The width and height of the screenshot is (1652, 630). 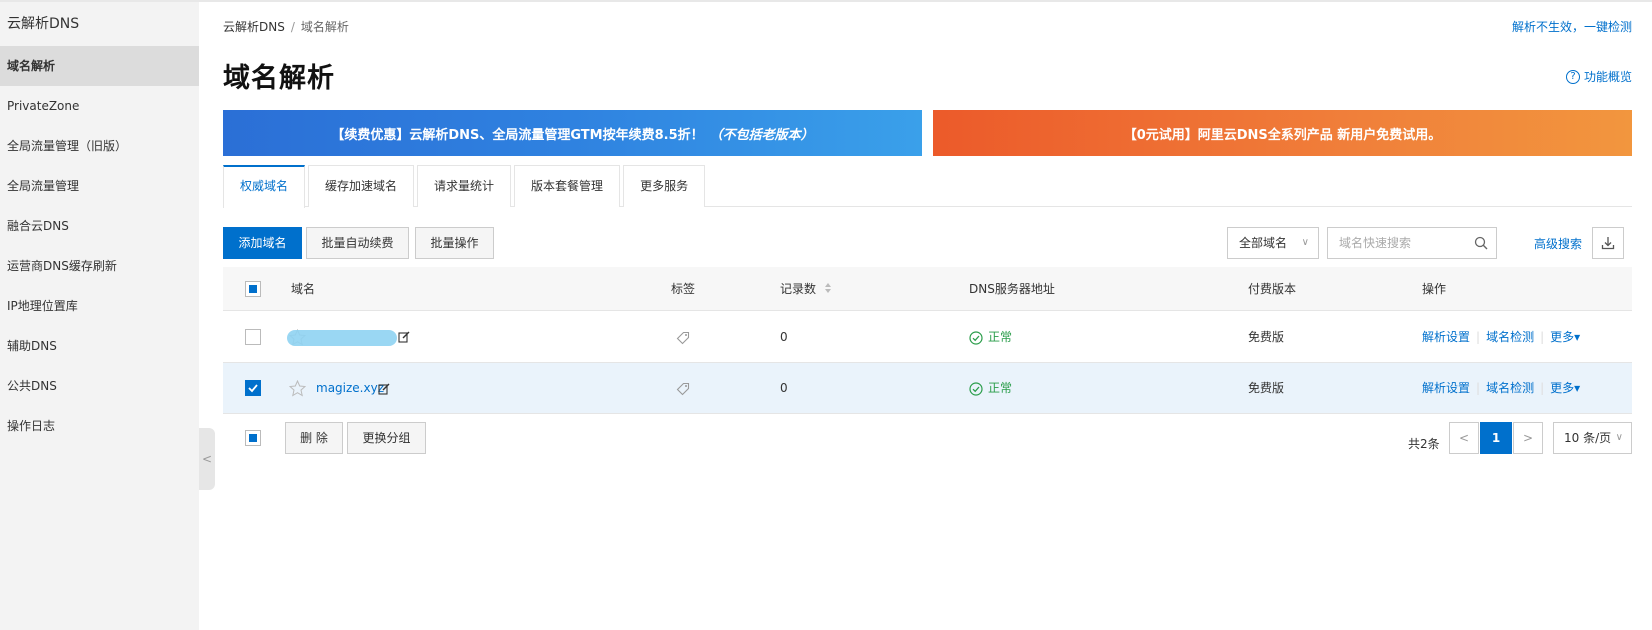 What do you see at coordinates (1012, 289) in the screenshot?
I see `column-dns-server: DNS服务器地址` at bounding box center [1012, 289].